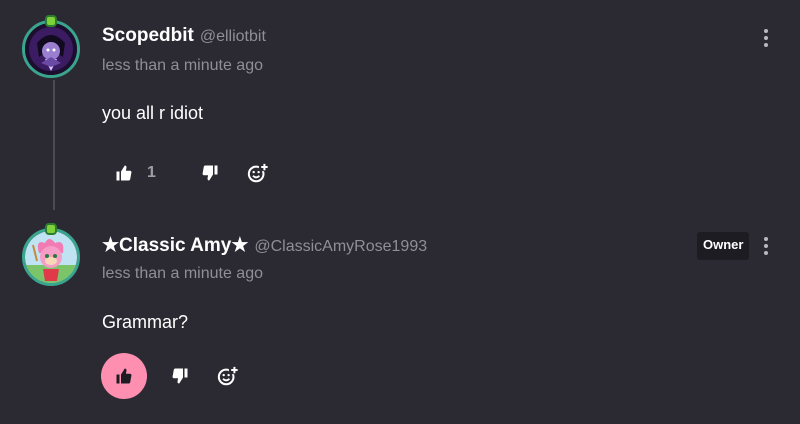 Image resolution: width=800 pixels, height=424 pixels. Describe the element at coordinates (175, 245) in the screenshot. I see `author-display-name: ★Classic Amy★` at that location.